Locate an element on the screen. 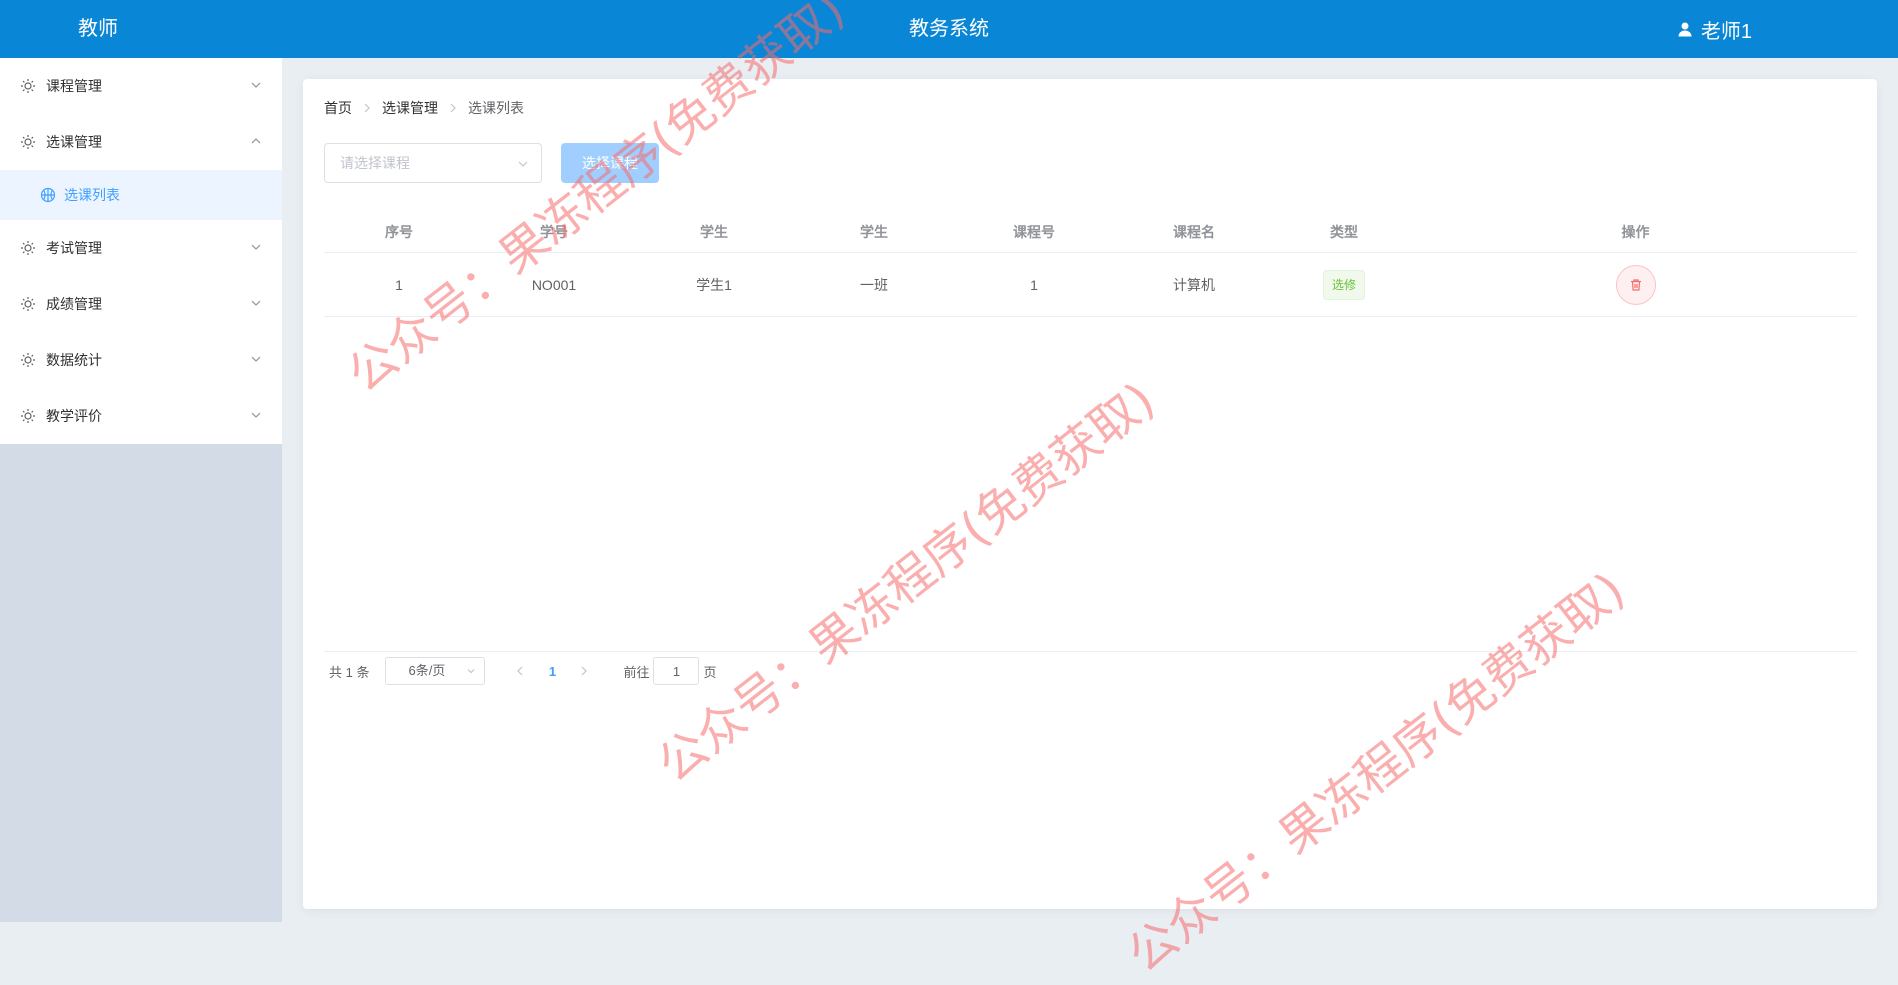 This screenshot has width=1898, height=985. cell-student: 学生1 is located at coordinates (714, 284).